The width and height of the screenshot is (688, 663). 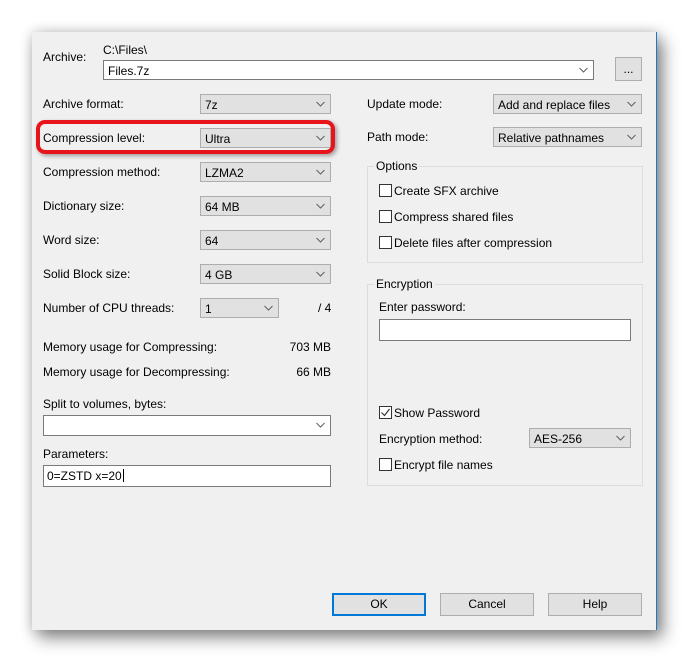 I want to click on update-mode-select: Add and replace files, so click(x=567, y=104).